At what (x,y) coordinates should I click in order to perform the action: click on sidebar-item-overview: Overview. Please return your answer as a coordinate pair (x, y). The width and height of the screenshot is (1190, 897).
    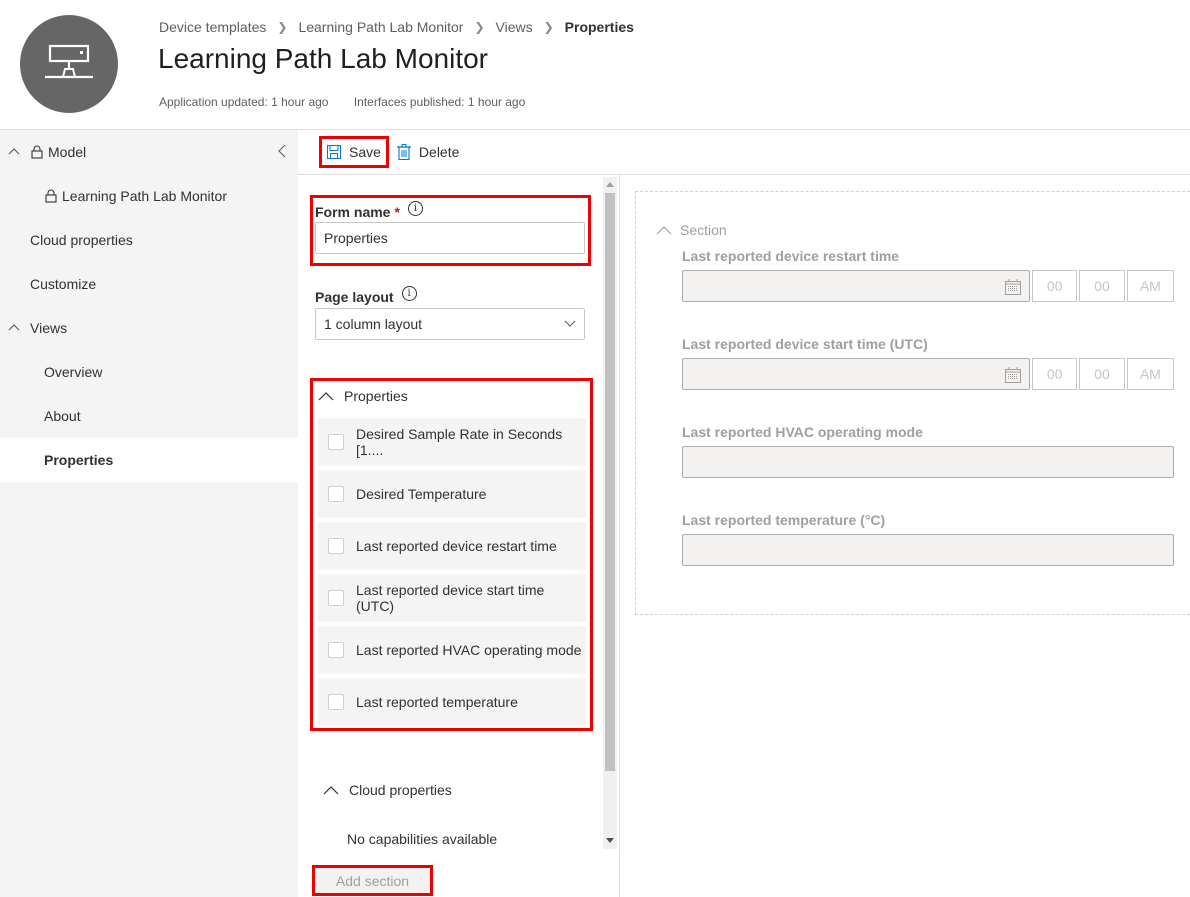
    Looking at the image, I should click on (149, 372).